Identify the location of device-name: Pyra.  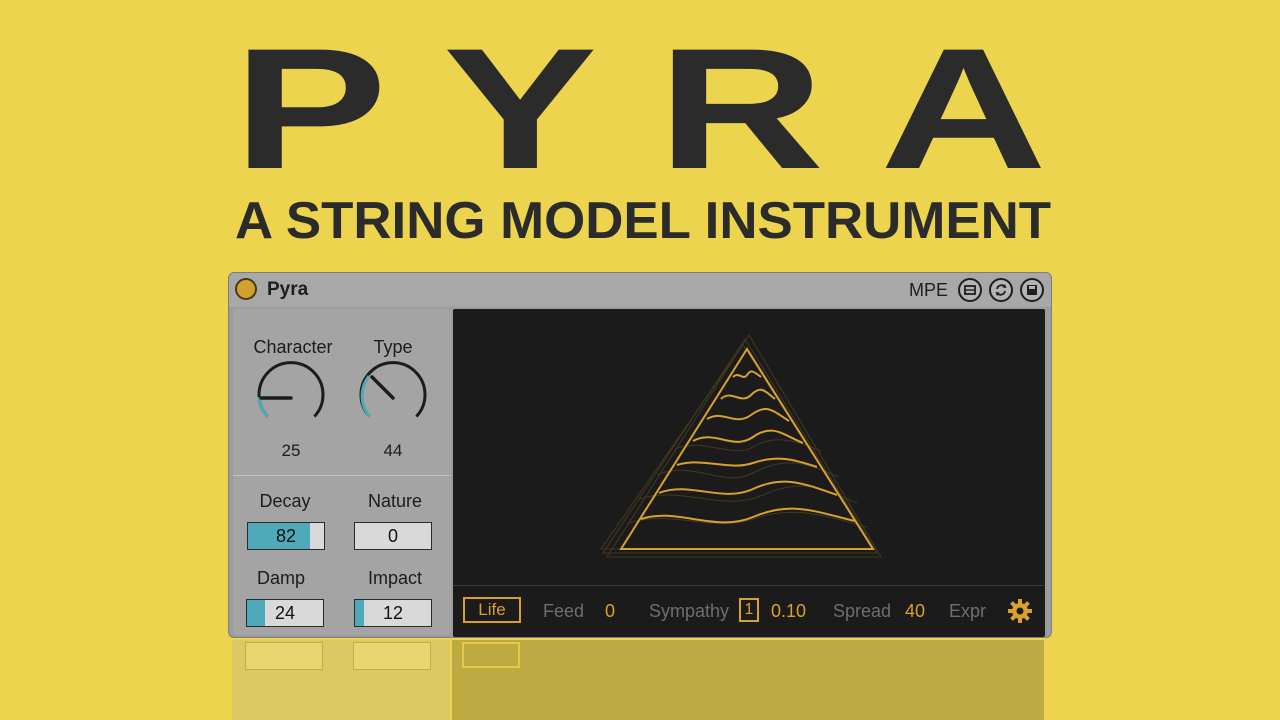
(288, 289).